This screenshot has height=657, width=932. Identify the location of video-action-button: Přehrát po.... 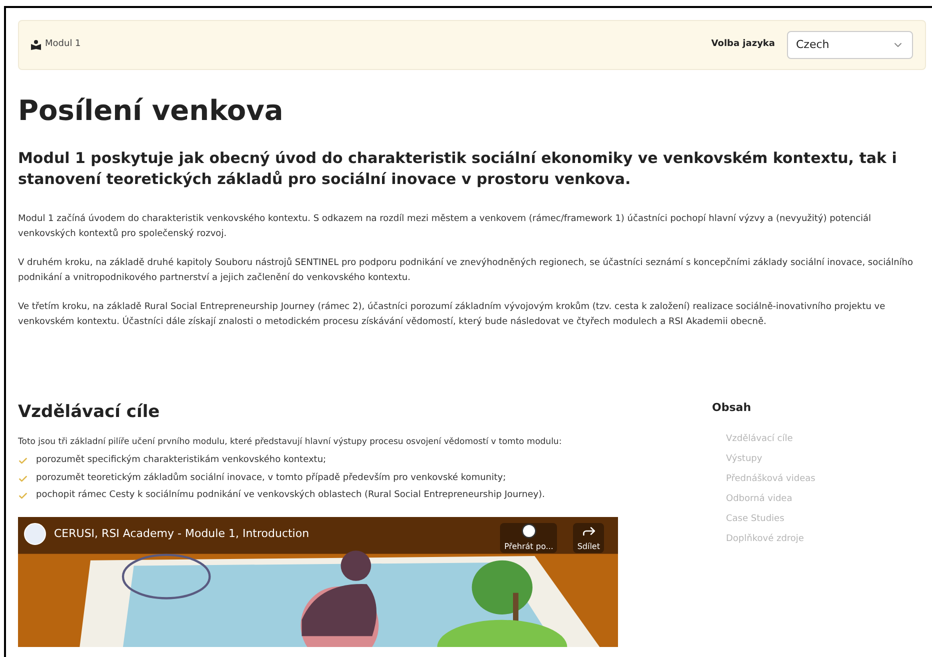
(529, 537).